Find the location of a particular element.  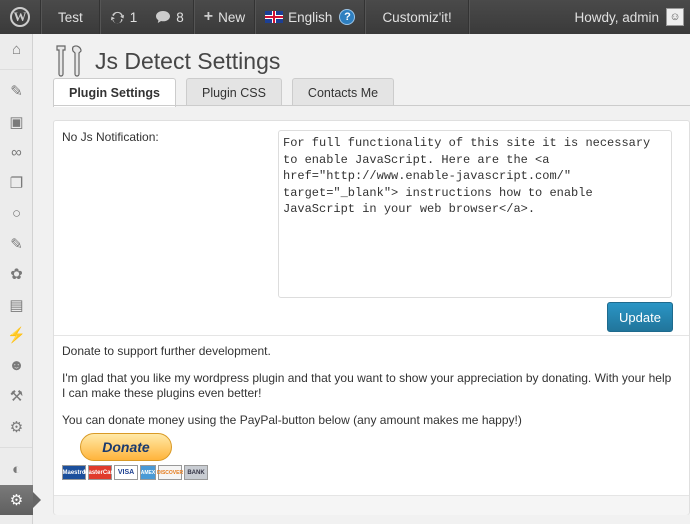

pages-icon: ❐ is located at coordinates (16, 183).